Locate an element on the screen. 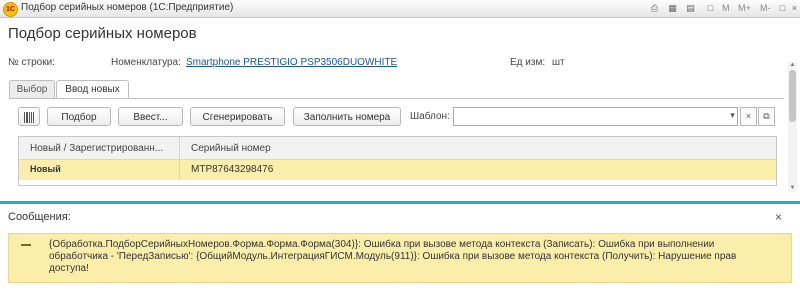 The width and height of the screenshot is (800, 295). m-button: M is located at coordinates (726, 8).